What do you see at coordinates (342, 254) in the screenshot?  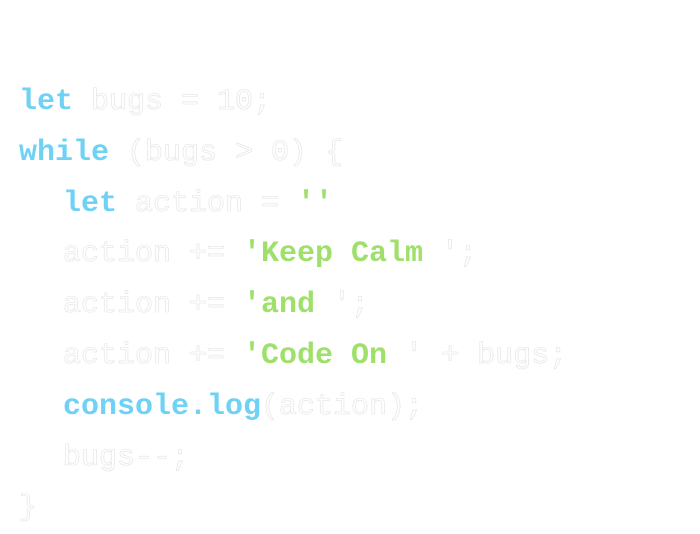 I see `string-token: 'Keep Calm` at bounding box center [342, 254].